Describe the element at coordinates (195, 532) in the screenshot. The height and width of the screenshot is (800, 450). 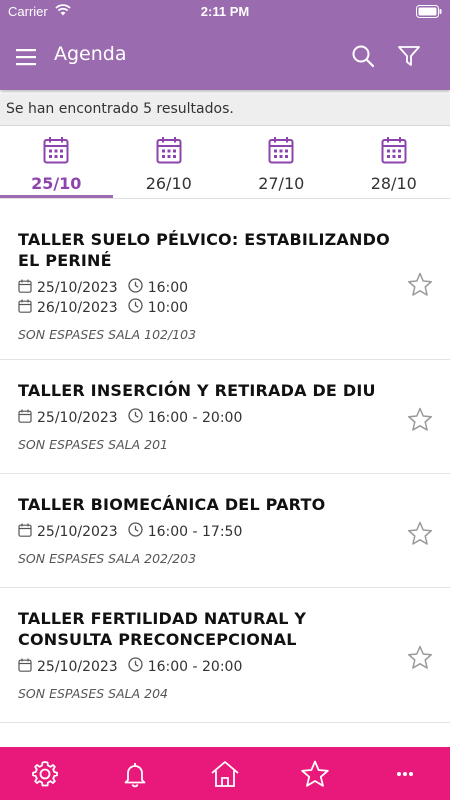
I see `event-time: 16:00 - 17:50` at that location.